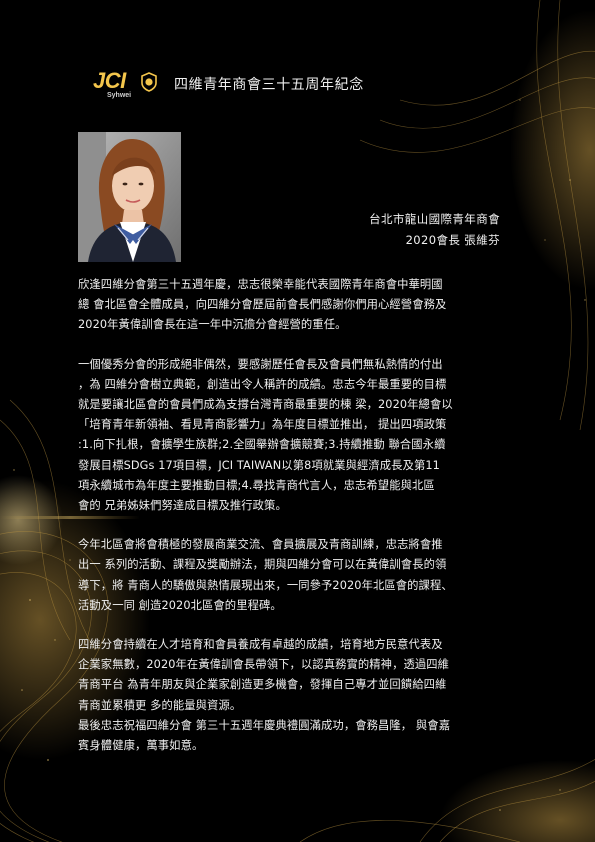  I want to click on text-line: 一個優秀分會的形成絕非偶然，要感謝歷任會長及會員們無私熱情的付出, so click(260, 364).